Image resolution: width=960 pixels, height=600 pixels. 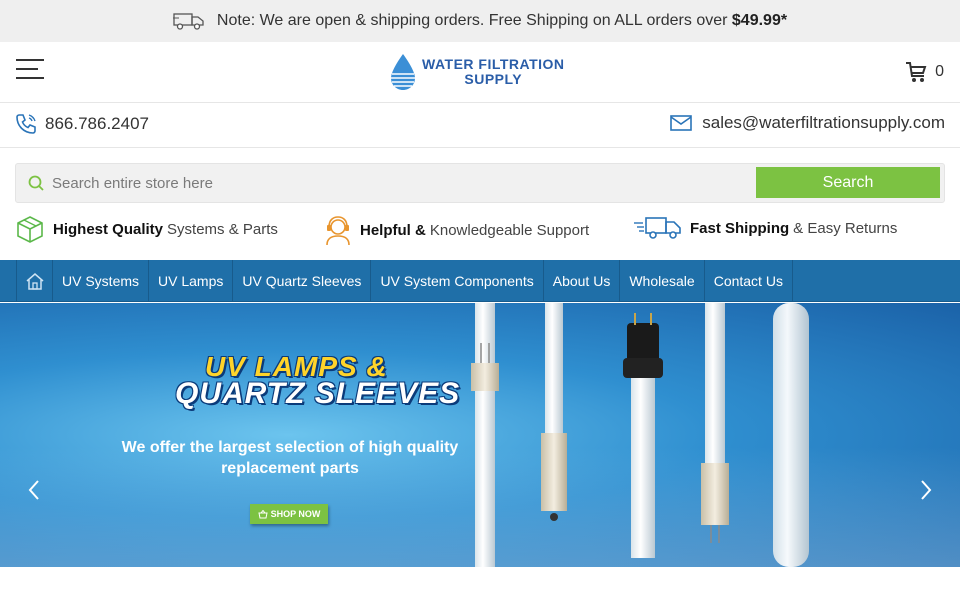 I want to click on feature-quality-text: Systems & Parts, so click(x=222, y=229).